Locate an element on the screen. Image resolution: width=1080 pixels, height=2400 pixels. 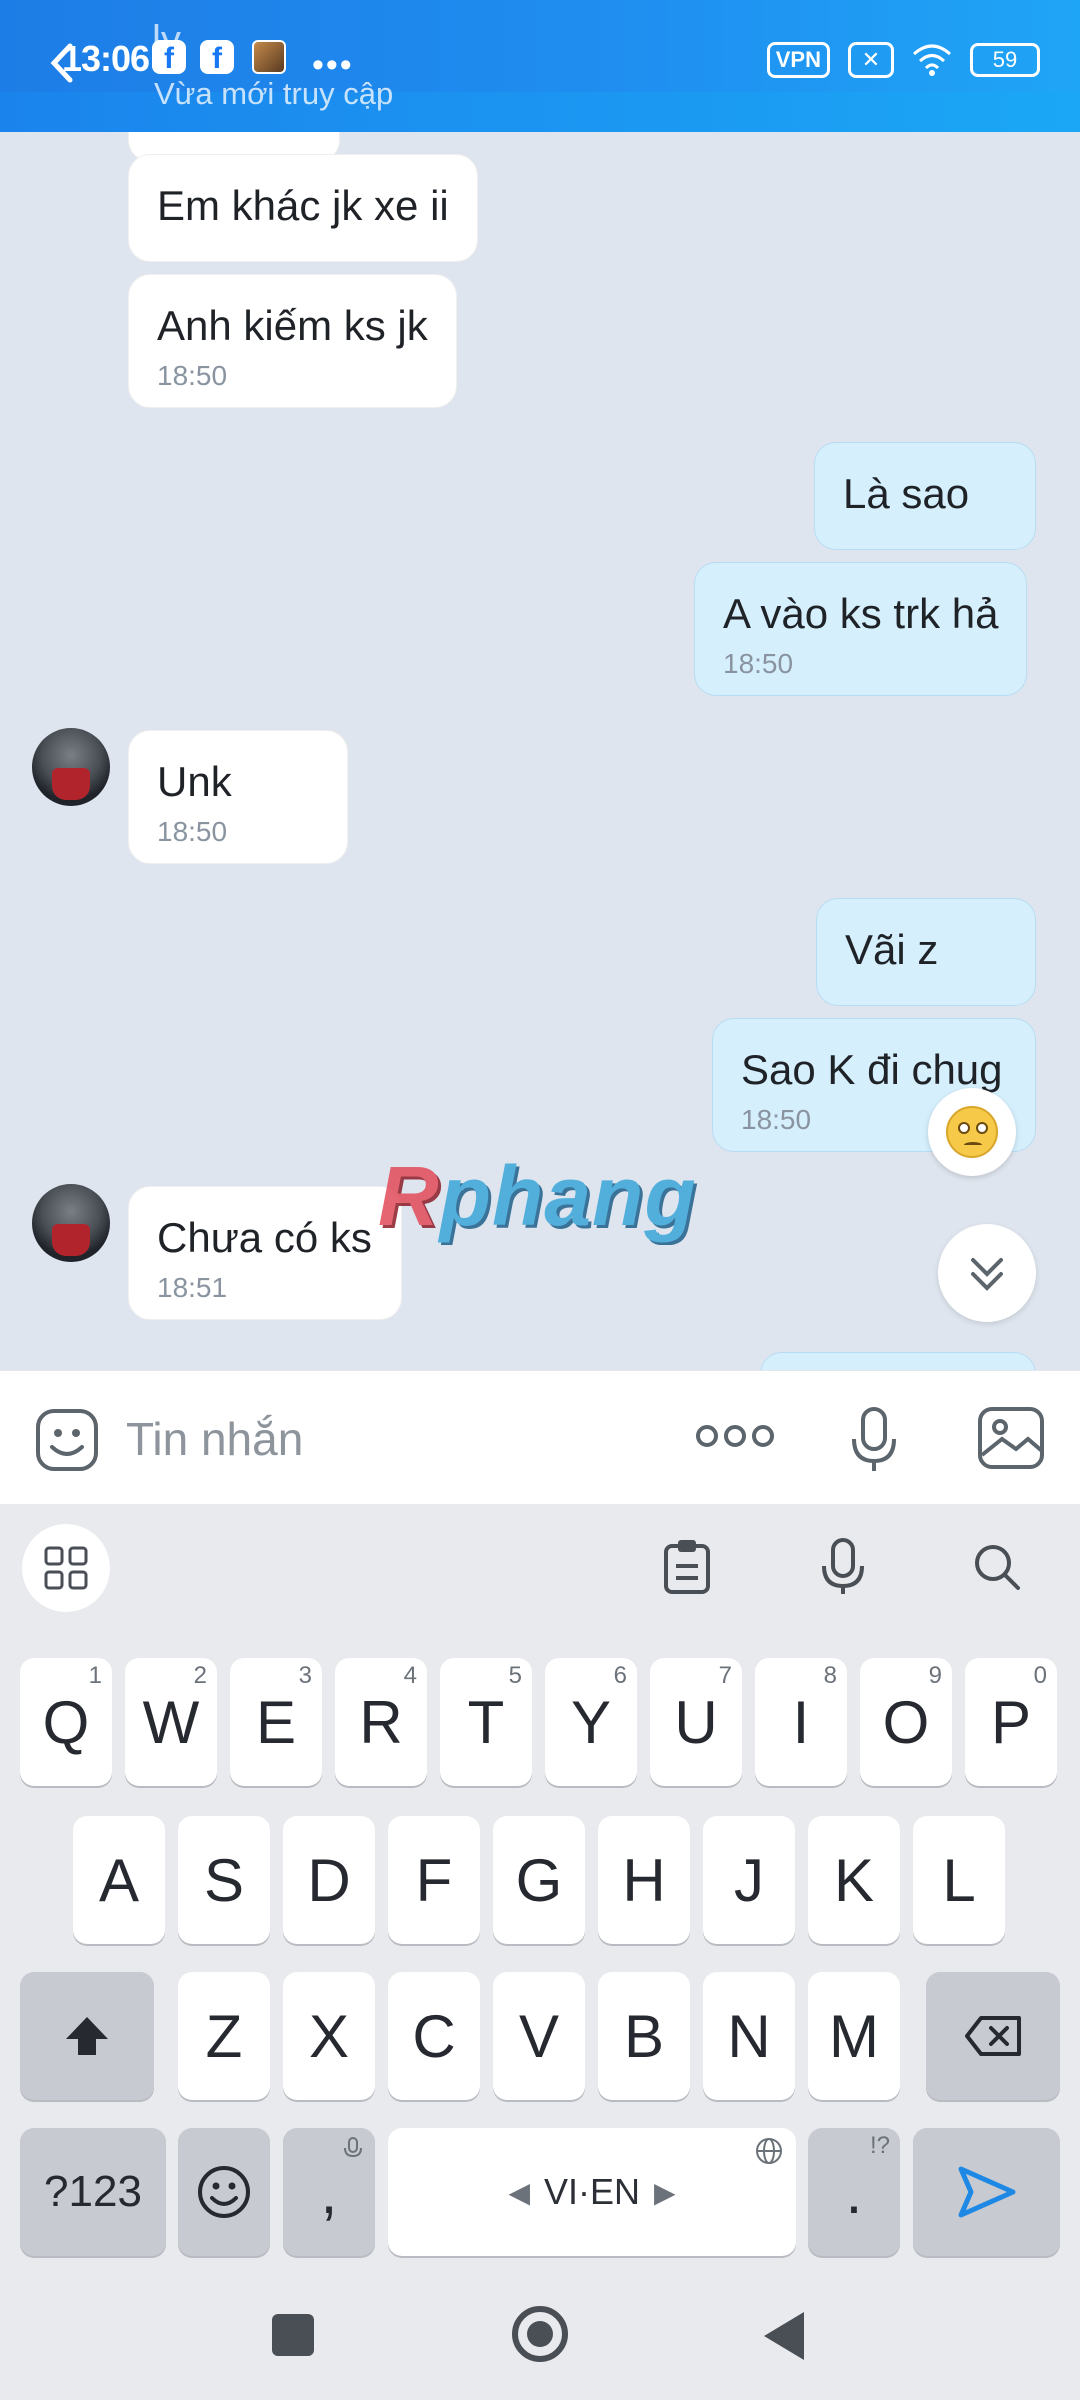
no-sim-icon: ✕ is located at coordinates (871, 60).